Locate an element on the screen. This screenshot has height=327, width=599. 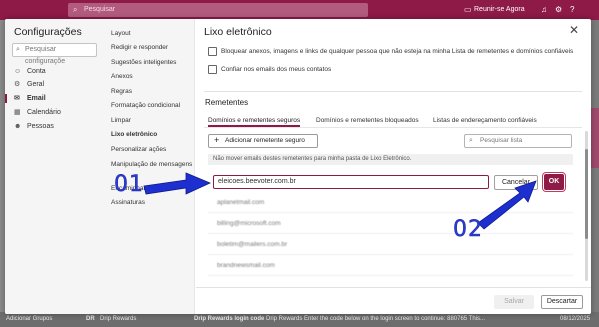
step2-label: 02 is located at coordinates (468, 230).